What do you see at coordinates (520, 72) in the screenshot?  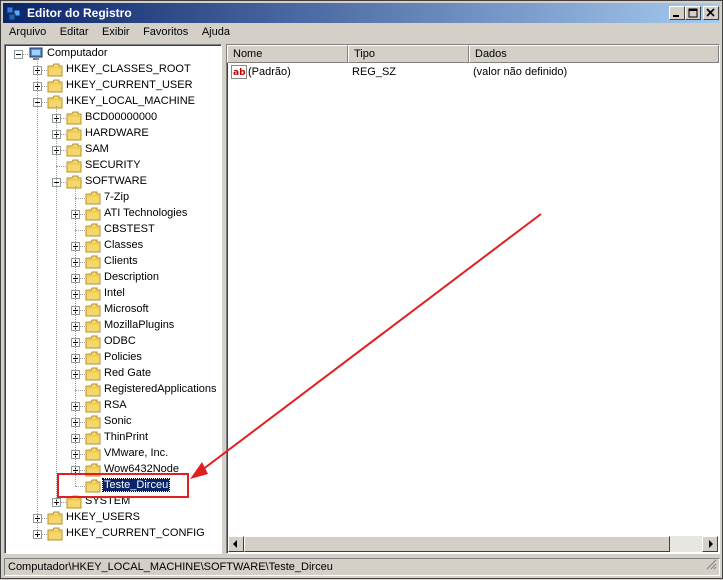 I see `value-data: (valor não definido)` at bounding box center [520, 72].